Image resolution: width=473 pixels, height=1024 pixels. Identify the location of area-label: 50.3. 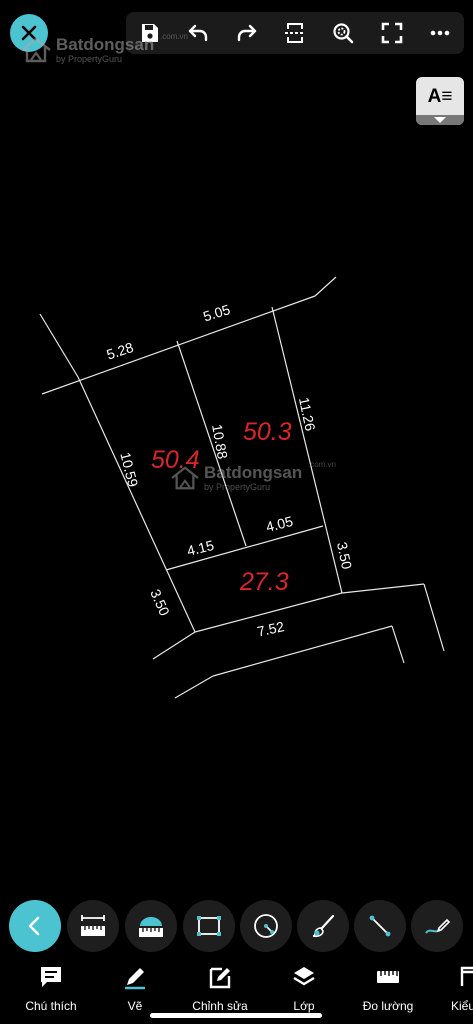
(267, 432).